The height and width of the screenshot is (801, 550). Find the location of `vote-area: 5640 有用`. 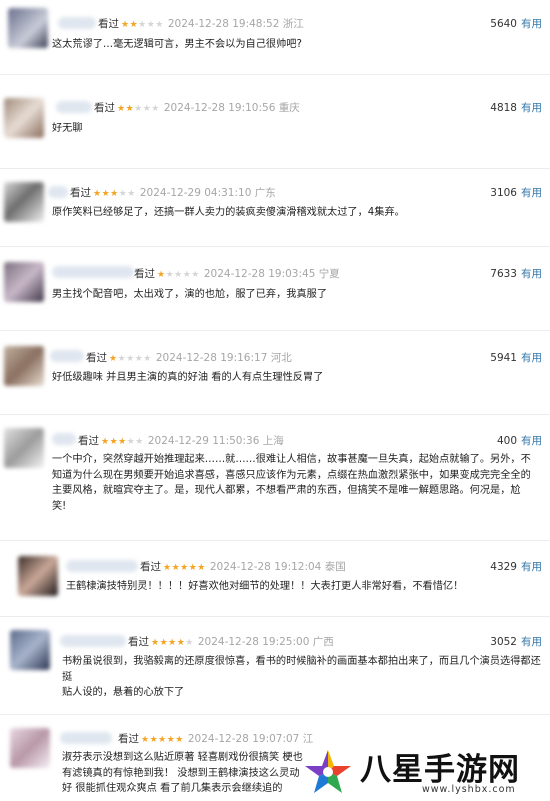

vote-area: 5640 有用 is located at coordinates (516, 23).